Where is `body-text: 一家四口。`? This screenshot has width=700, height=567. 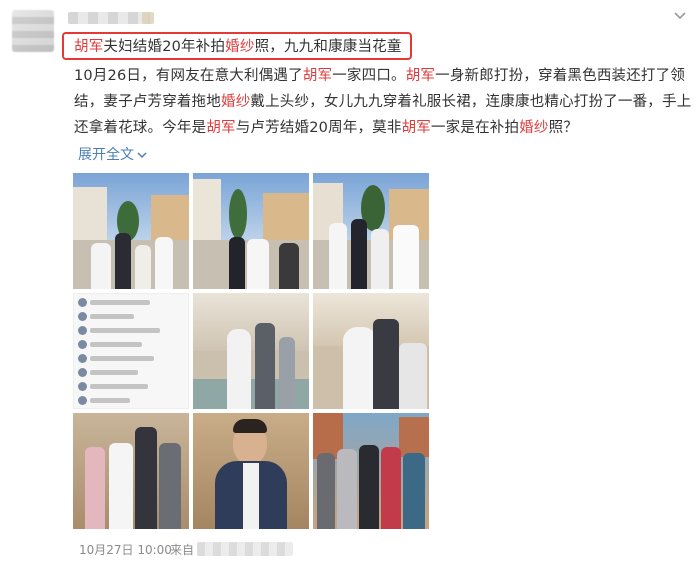 body-text: 一家四口。 is located at coordinates (369, 76).